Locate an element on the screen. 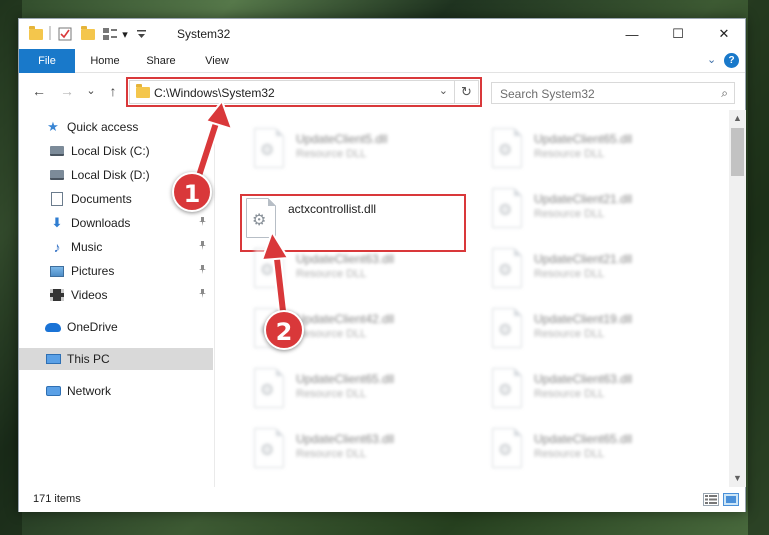 Image resolution: width=769 pixels, height=535 pixels. nav-item-this-pc: This PC is located at coordinates (116, 359).